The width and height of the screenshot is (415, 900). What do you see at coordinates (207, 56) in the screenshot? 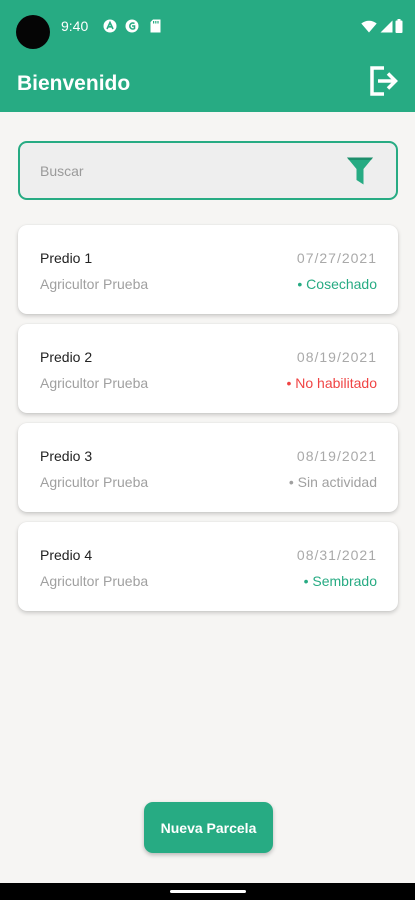
I see `app-bar: 9:40 Bienvenido` at bounding box center [207, 56].